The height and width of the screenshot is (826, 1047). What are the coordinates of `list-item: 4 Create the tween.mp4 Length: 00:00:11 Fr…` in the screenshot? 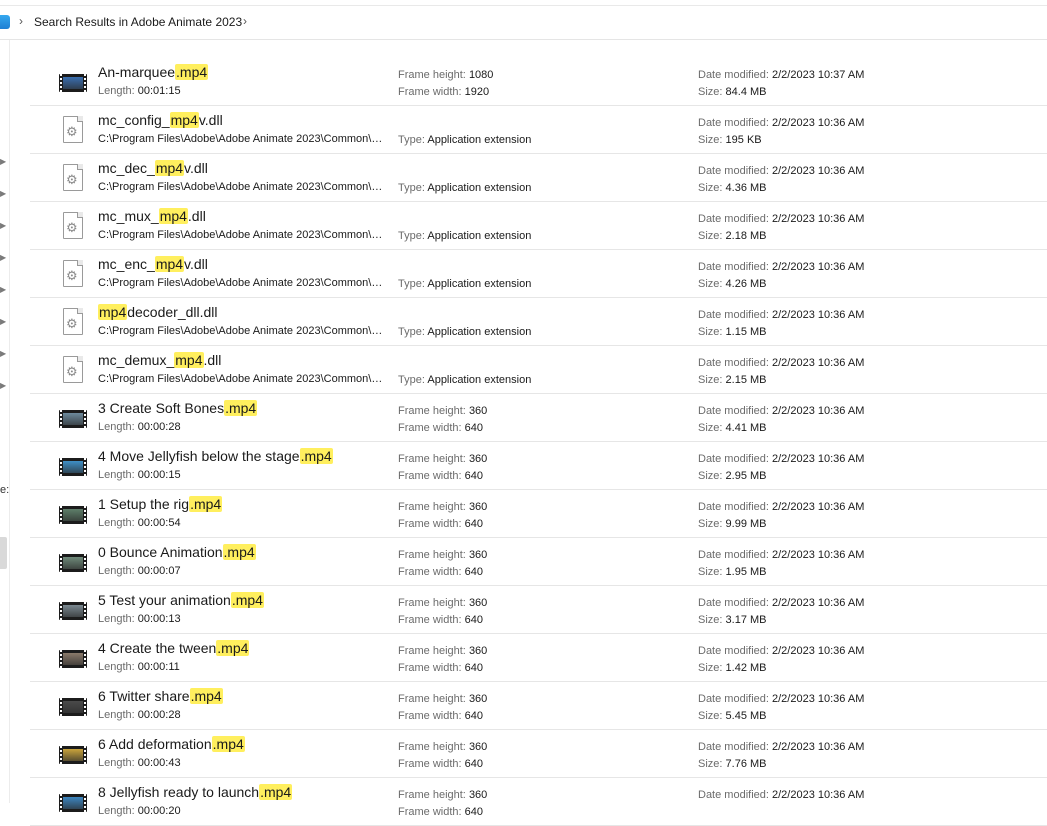 It's located at (538, 658).